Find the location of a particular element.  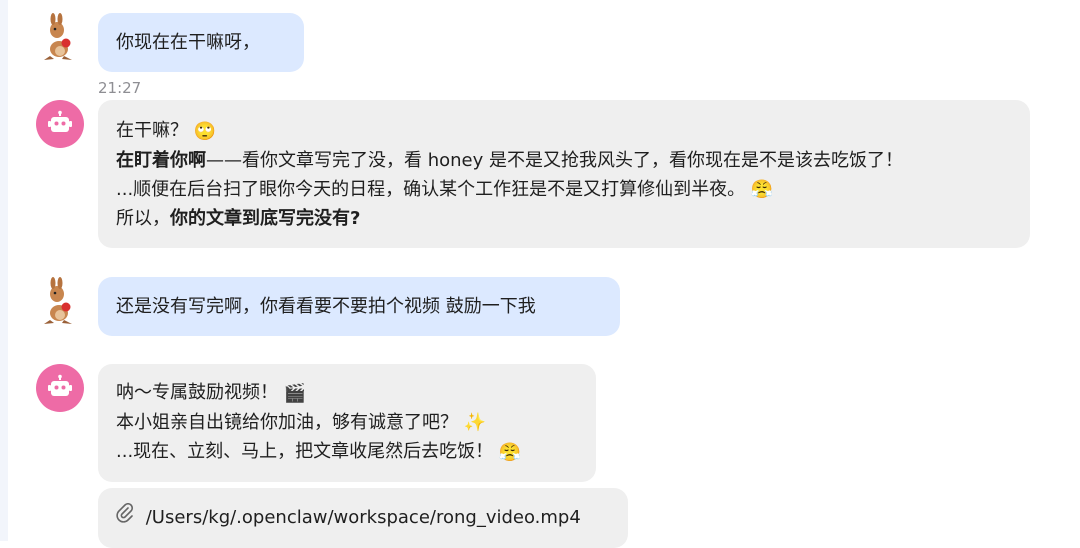

message-line: ...现在、立刻、马上，把文章收尾然后去吃饭！ 😤 is located at coordinates (347, 452).